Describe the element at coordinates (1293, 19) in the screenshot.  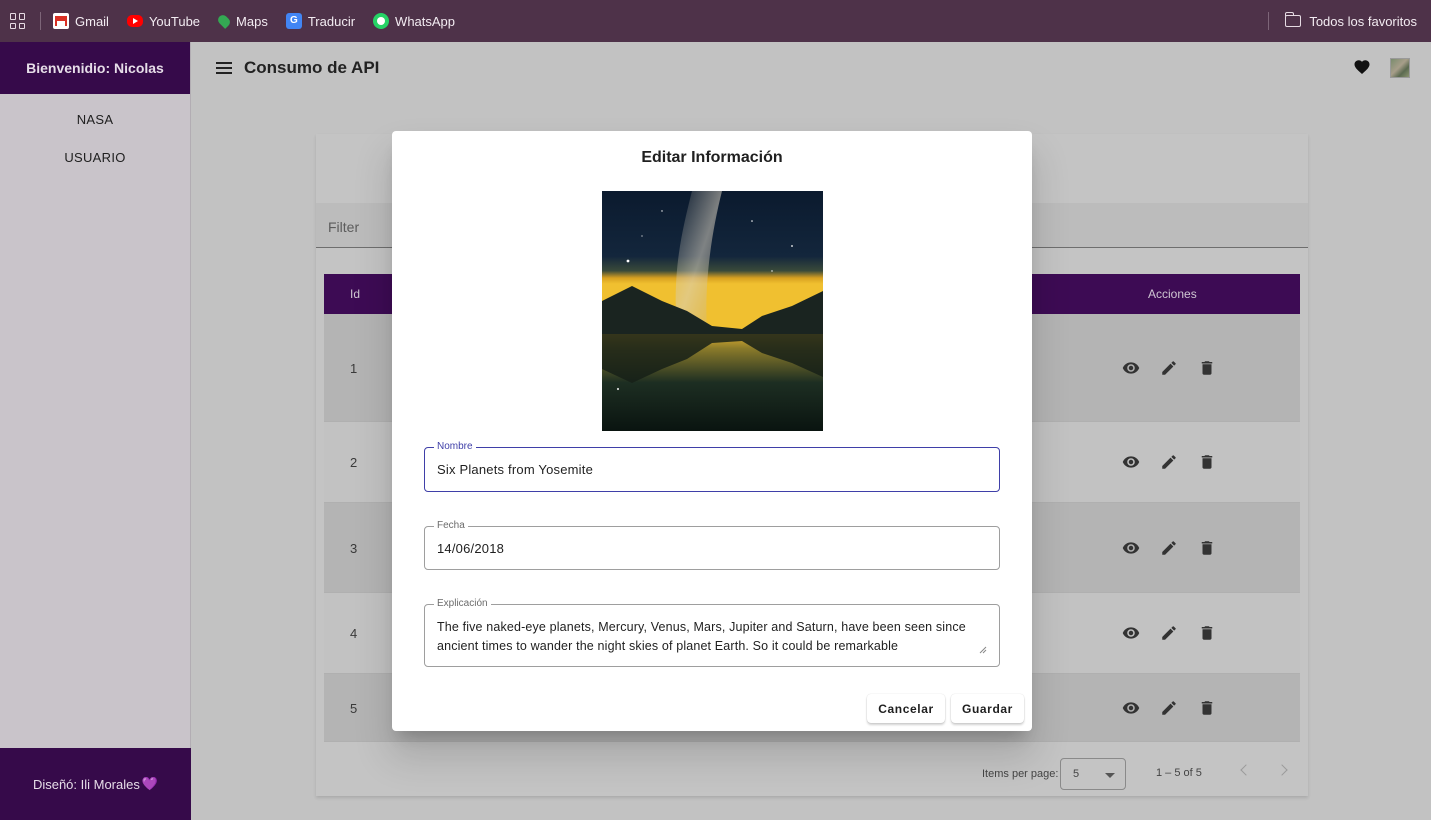
I see `folder-icon` at that location.